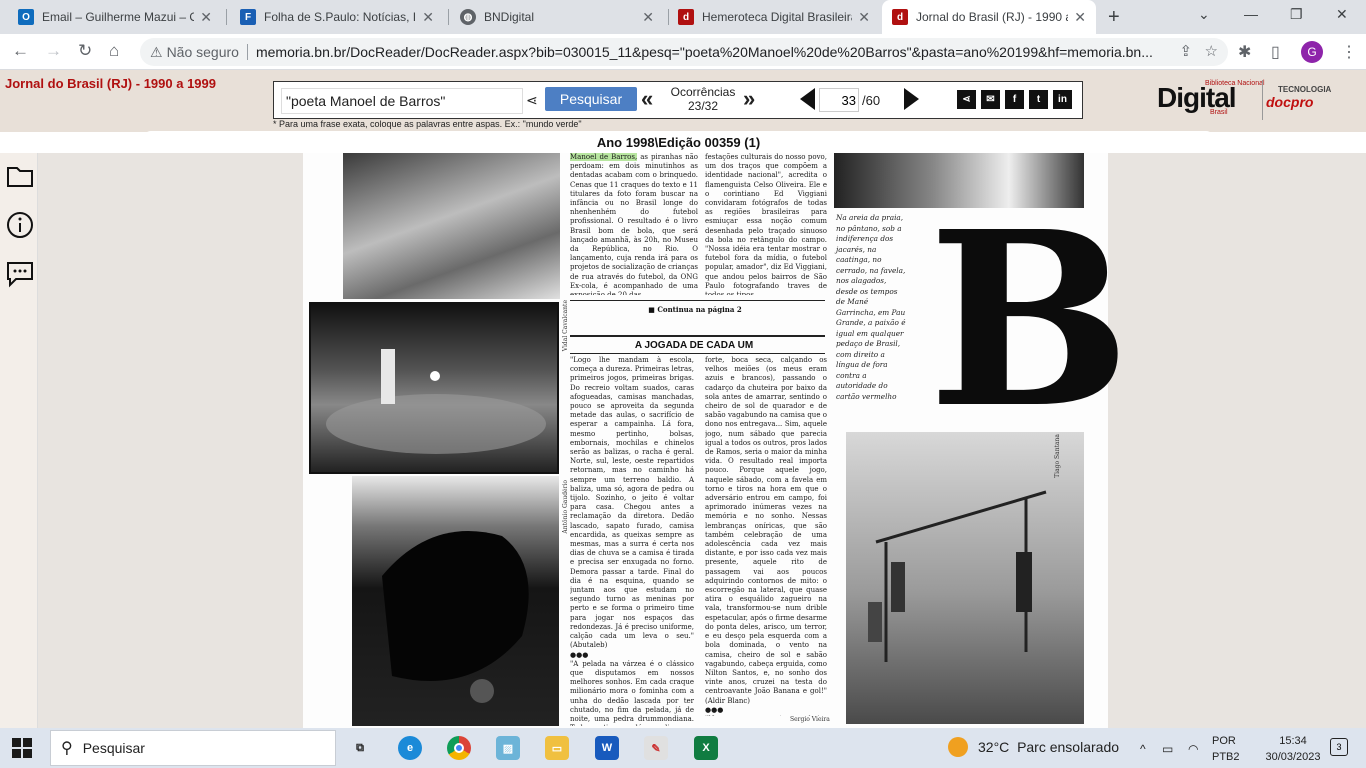 The height and width of the screenshot is (768, 1366). What do you see at coordinates (1193, 749) in the screenshot?
I see `wifi-icon: ◠` at bounding box center [1193, 749].